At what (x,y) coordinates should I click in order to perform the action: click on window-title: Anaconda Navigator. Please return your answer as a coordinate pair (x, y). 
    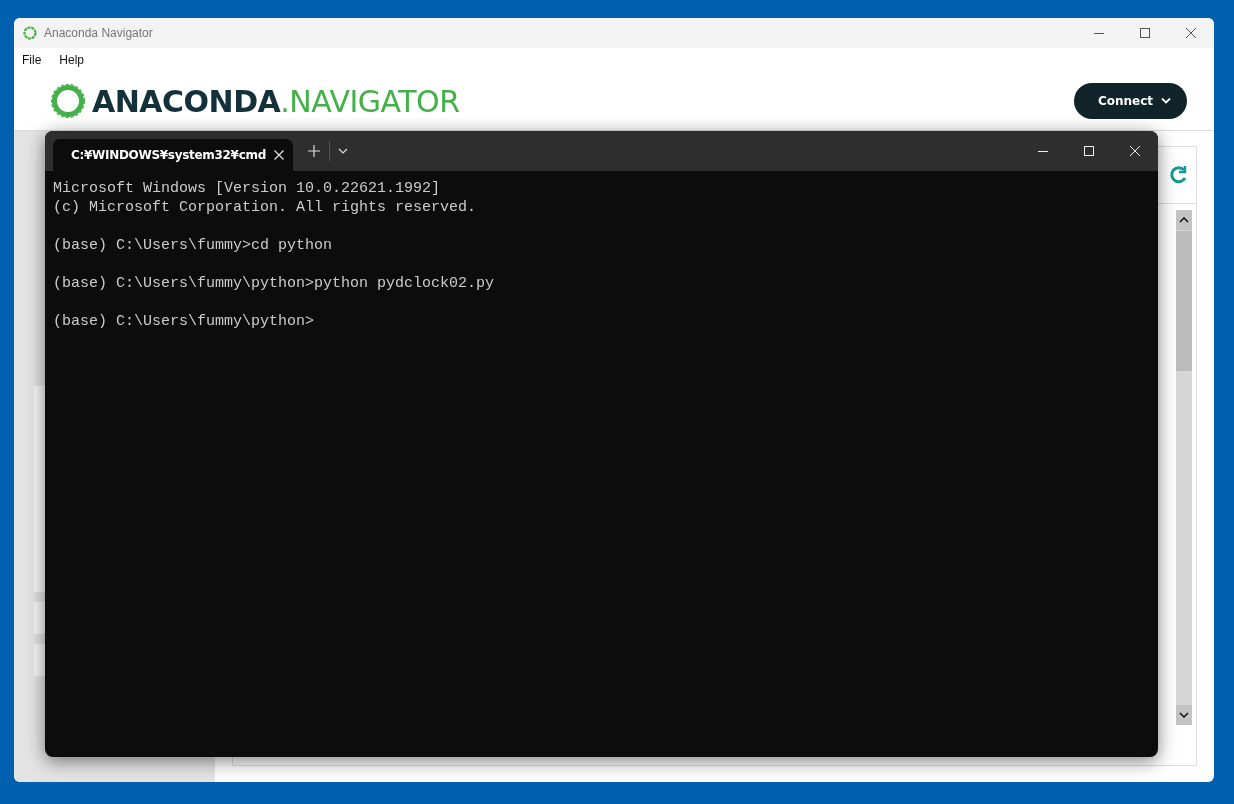
    Looking at the image, I should click on (98, 33).